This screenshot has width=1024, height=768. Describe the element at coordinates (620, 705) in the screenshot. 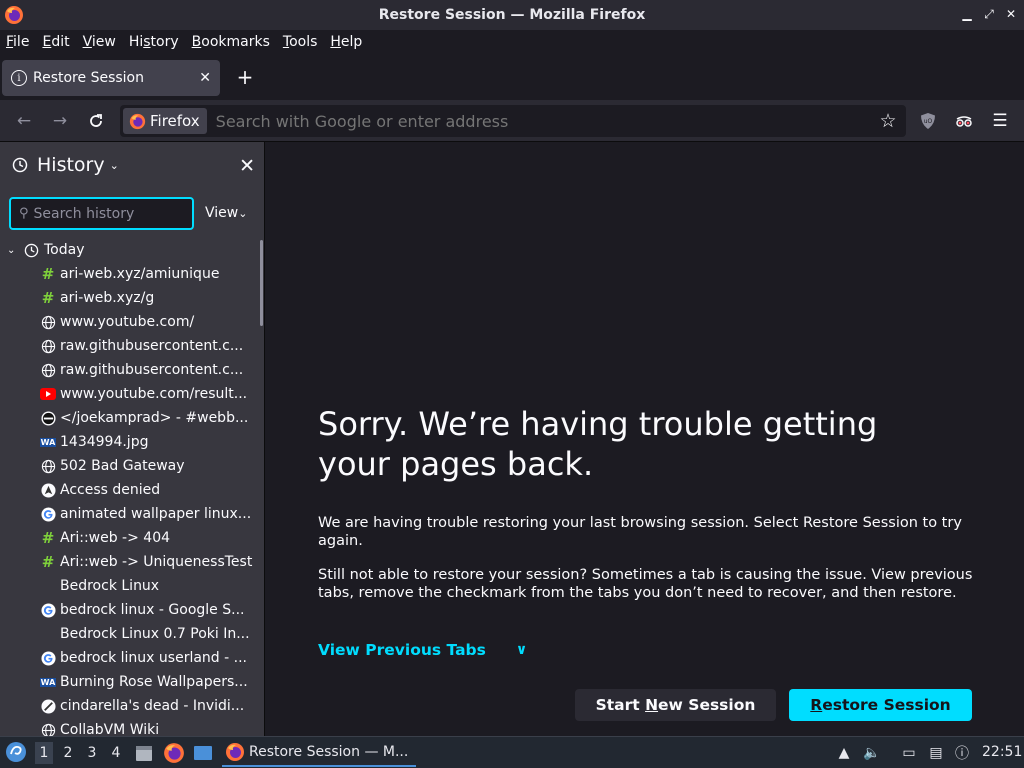

I see `start-new-label-pre: Start` at that location.